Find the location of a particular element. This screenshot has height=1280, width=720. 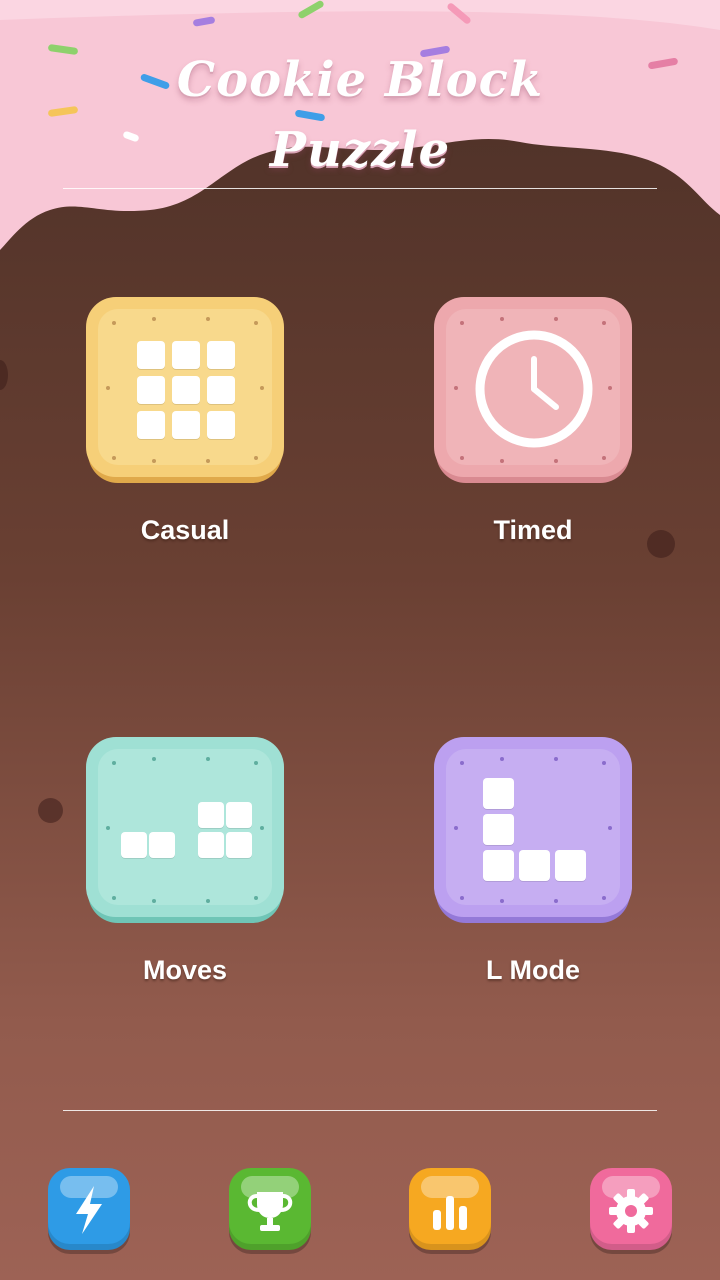

trophy-button is located at coordinates (270, 1209).